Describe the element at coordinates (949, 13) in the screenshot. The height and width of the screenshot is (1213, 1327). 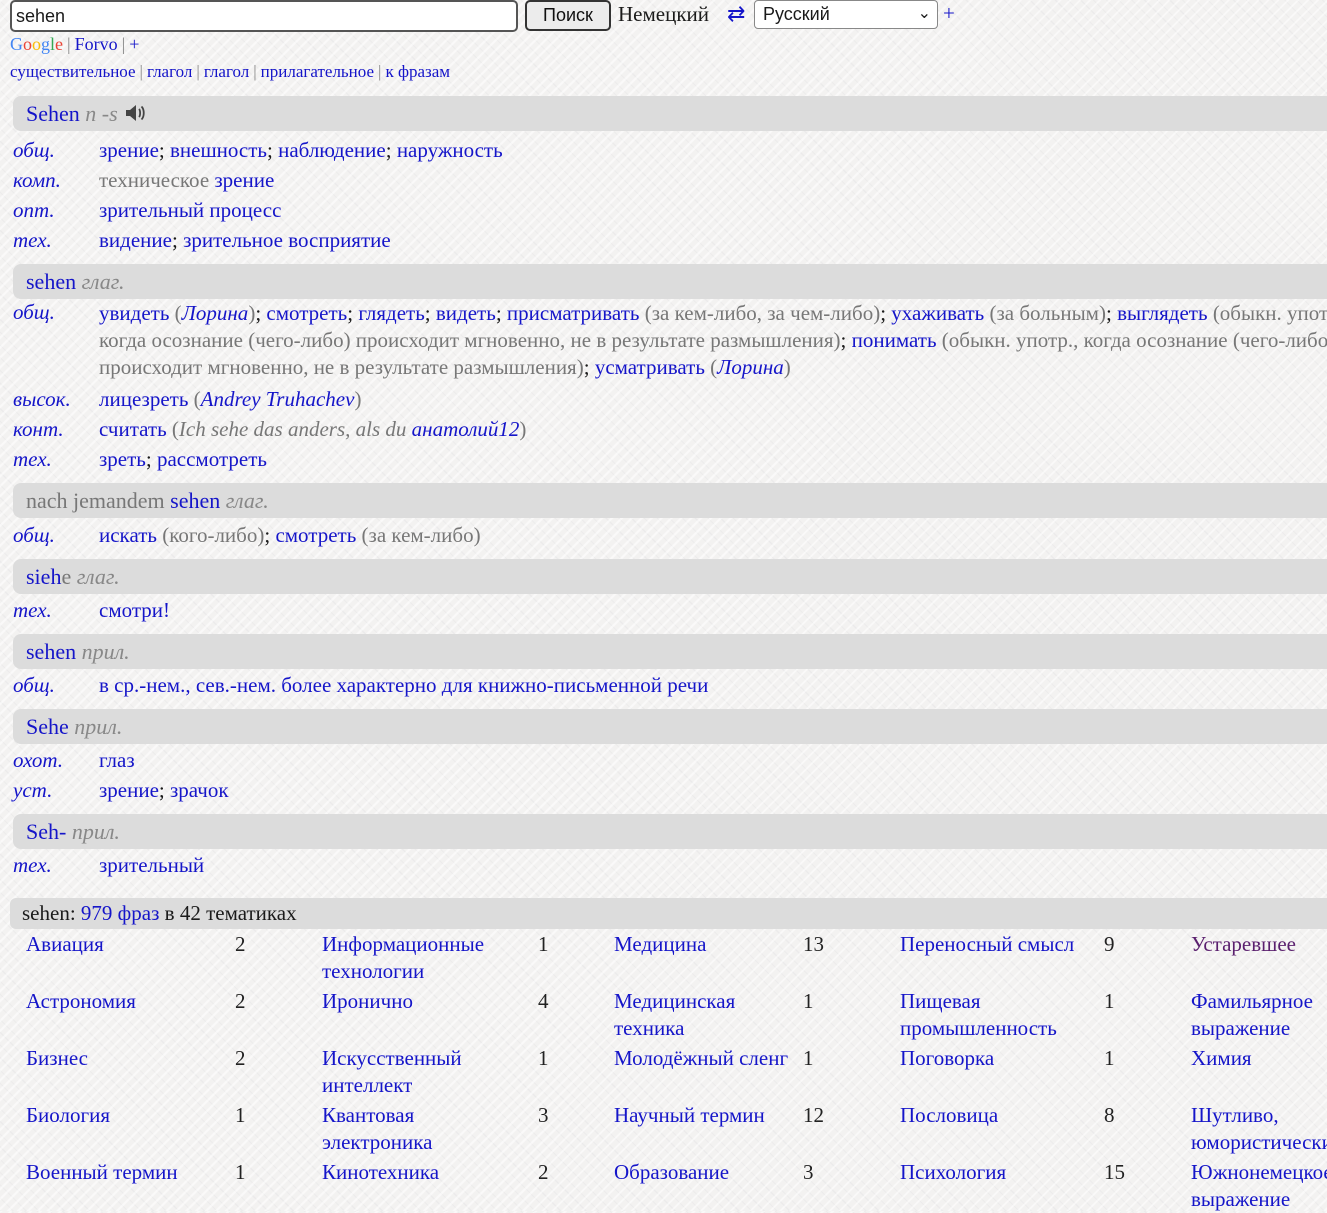
I see `add-language-button: +` at that location.